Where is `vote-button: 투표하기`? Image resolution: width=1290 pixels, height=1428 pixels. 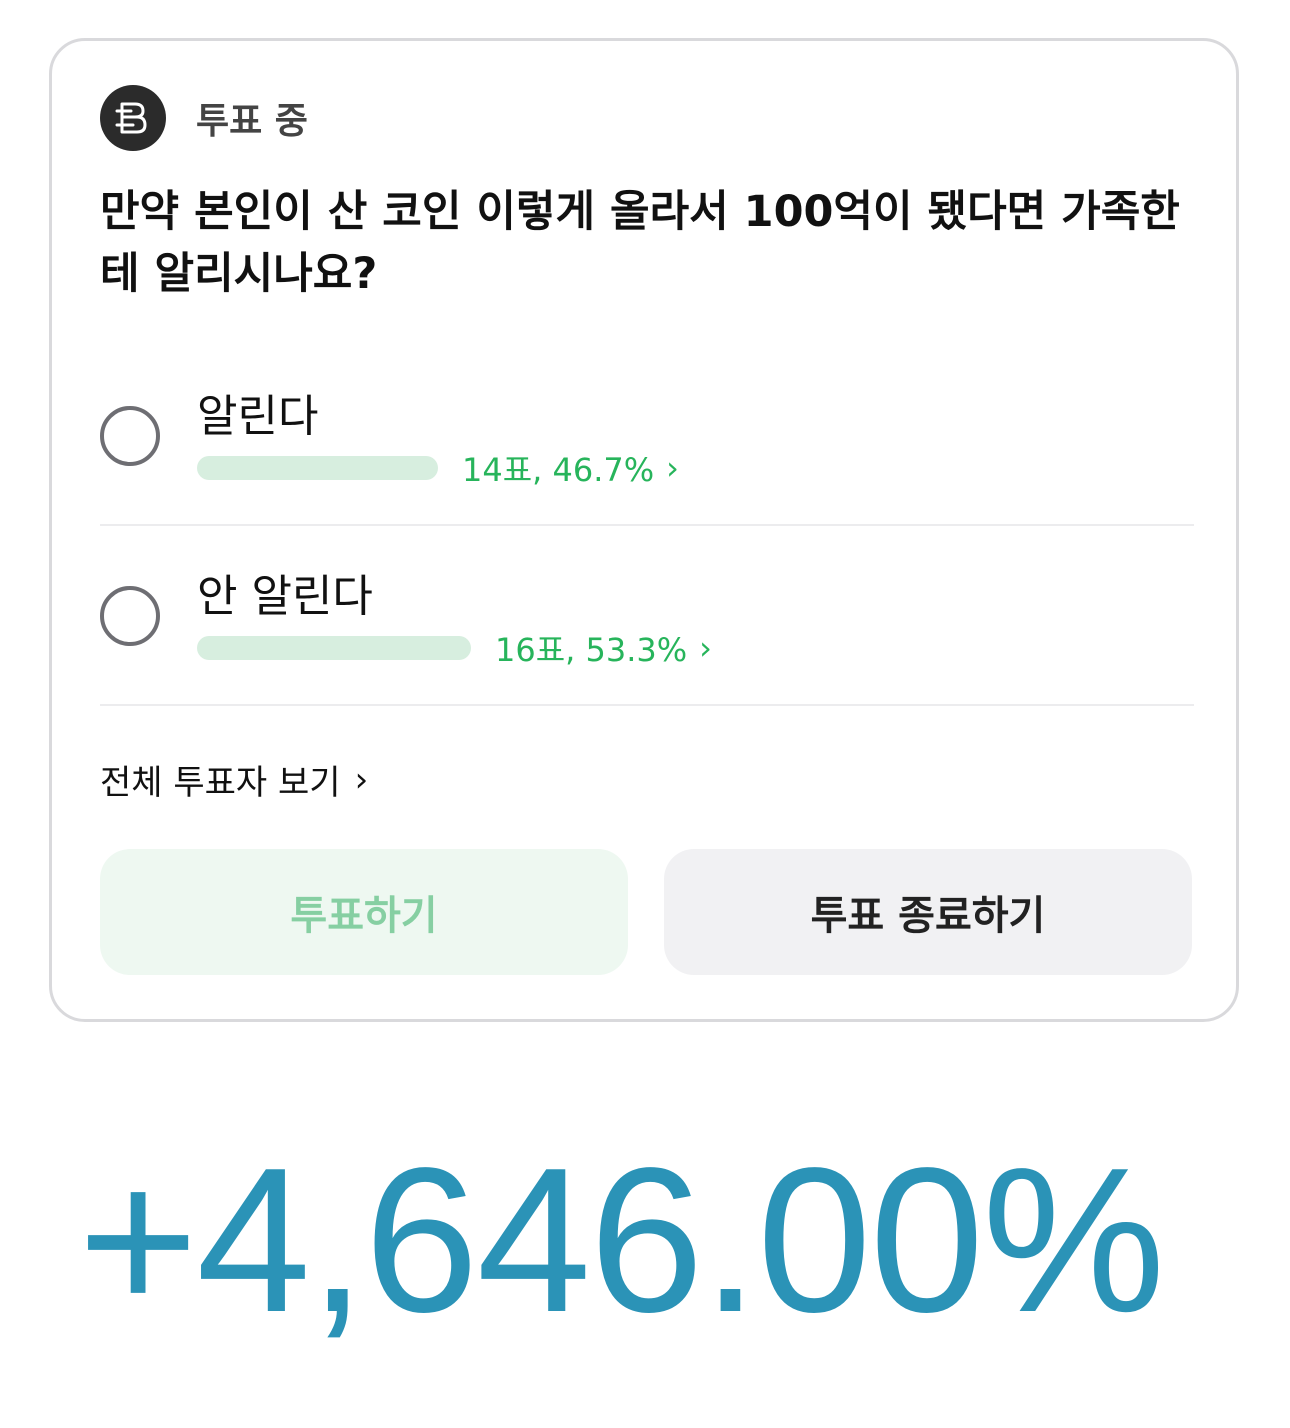 vote-button: 투표하기 is located at coordinates (364, 912).